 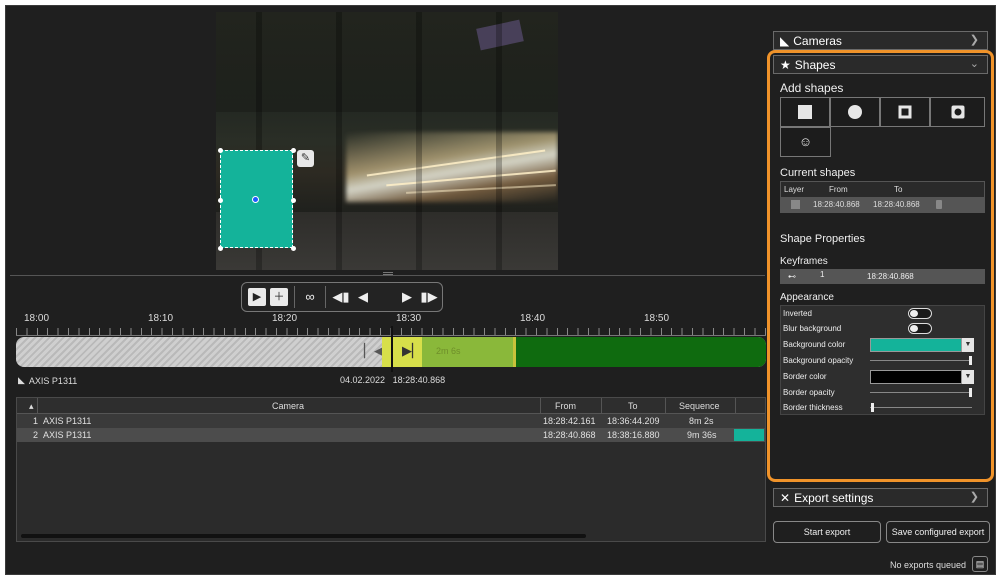 I want to click on row-color-swatch, so click(x=749, y=435).